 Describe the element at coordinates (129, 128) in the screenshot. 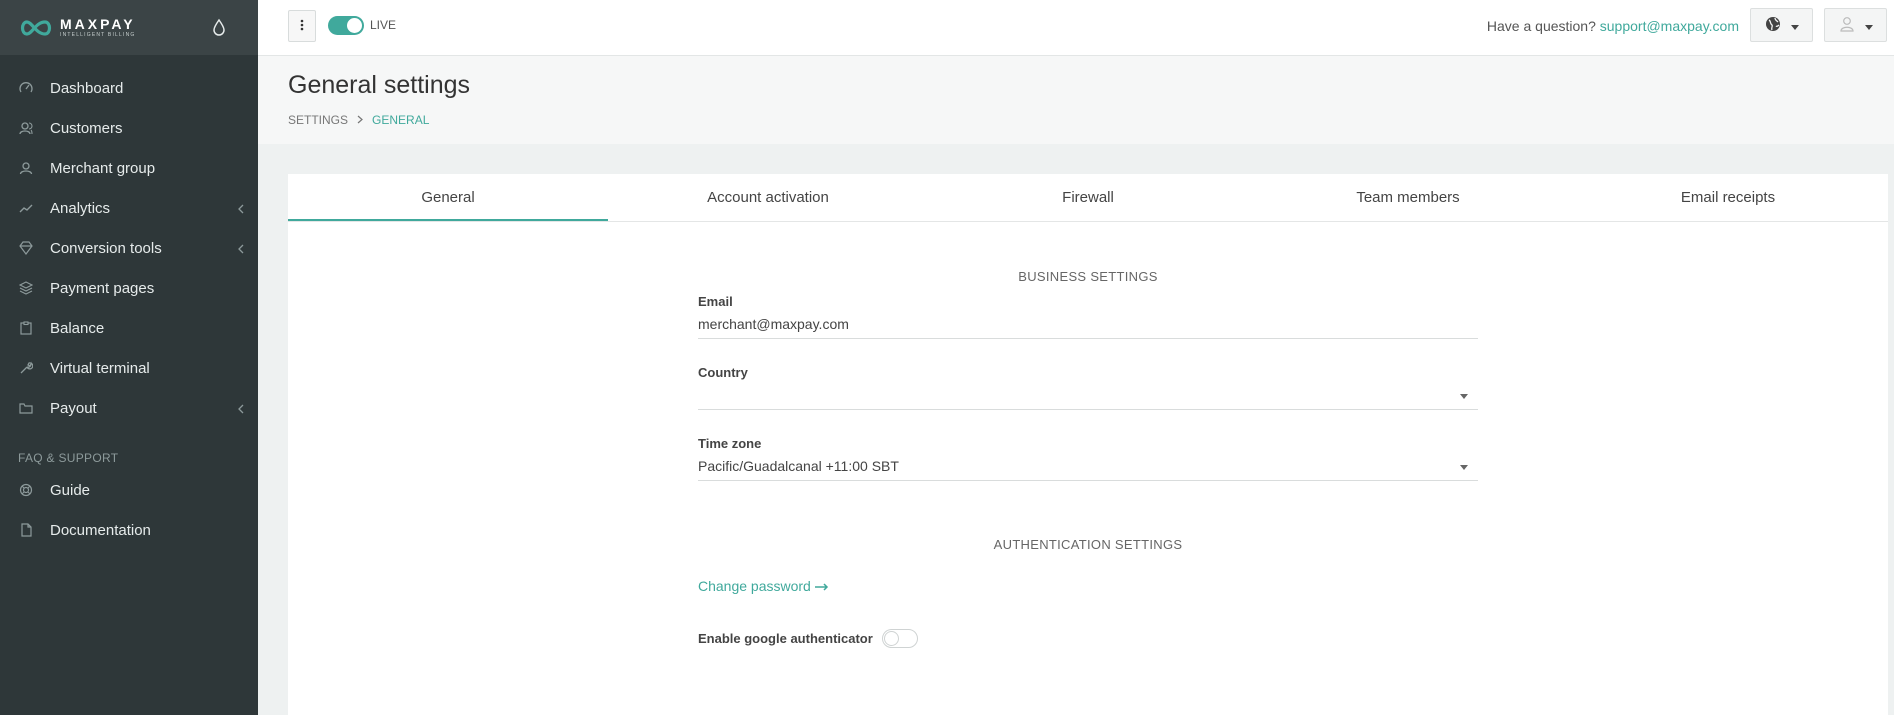

I see `sidebar-item-customers: Customers` at that location.